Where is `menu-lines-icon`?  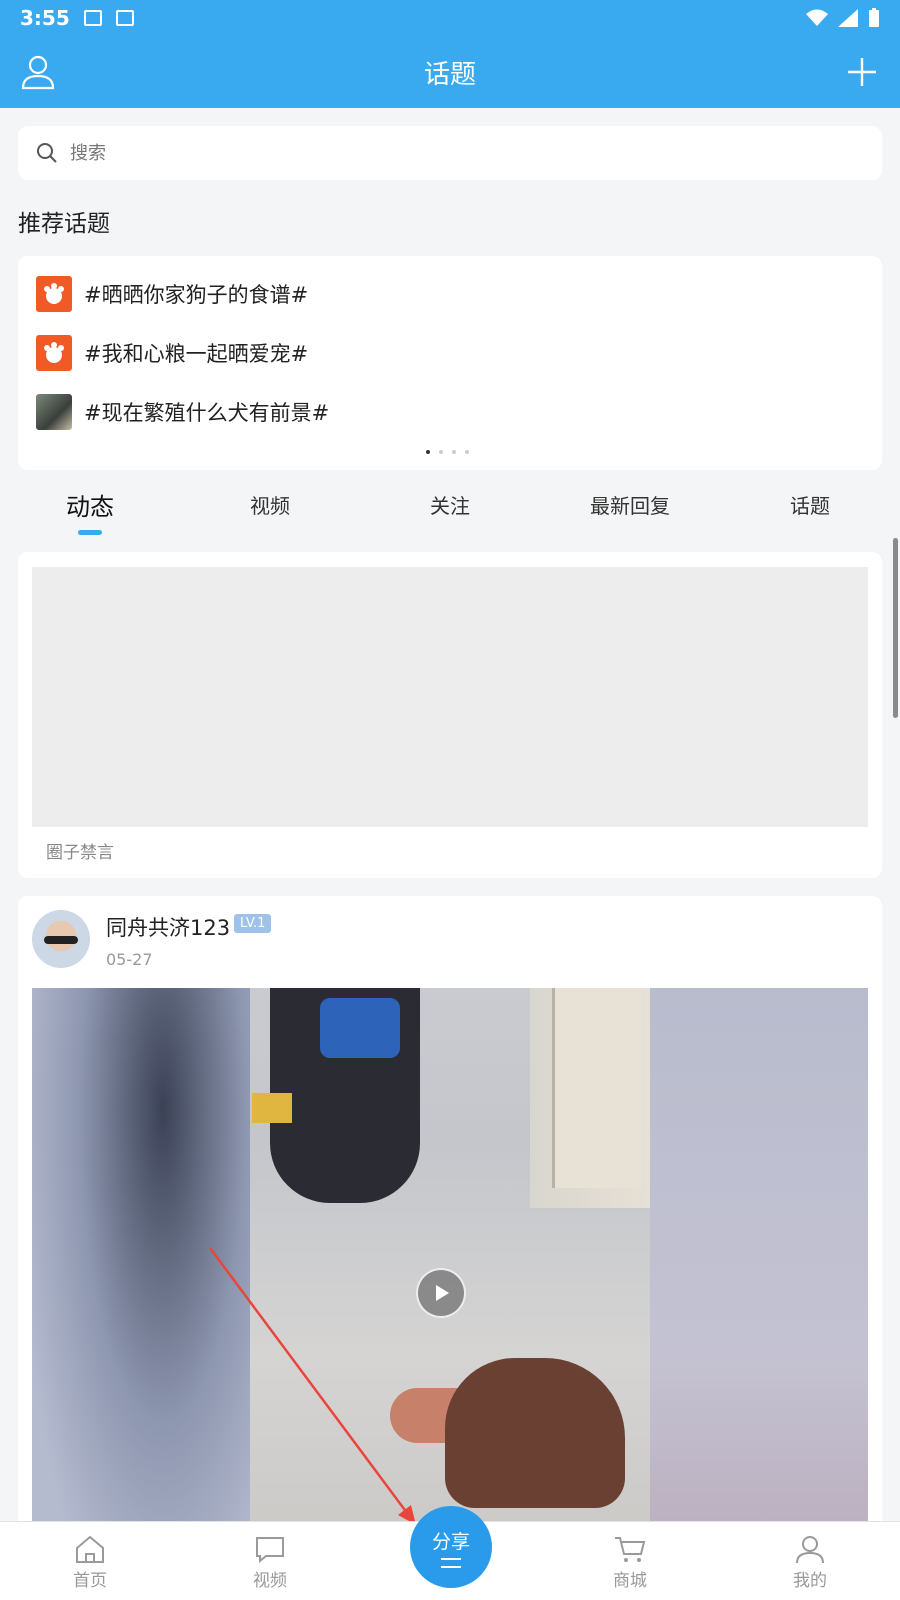 menu-lines-icon is located at coordinates (451, 1562).